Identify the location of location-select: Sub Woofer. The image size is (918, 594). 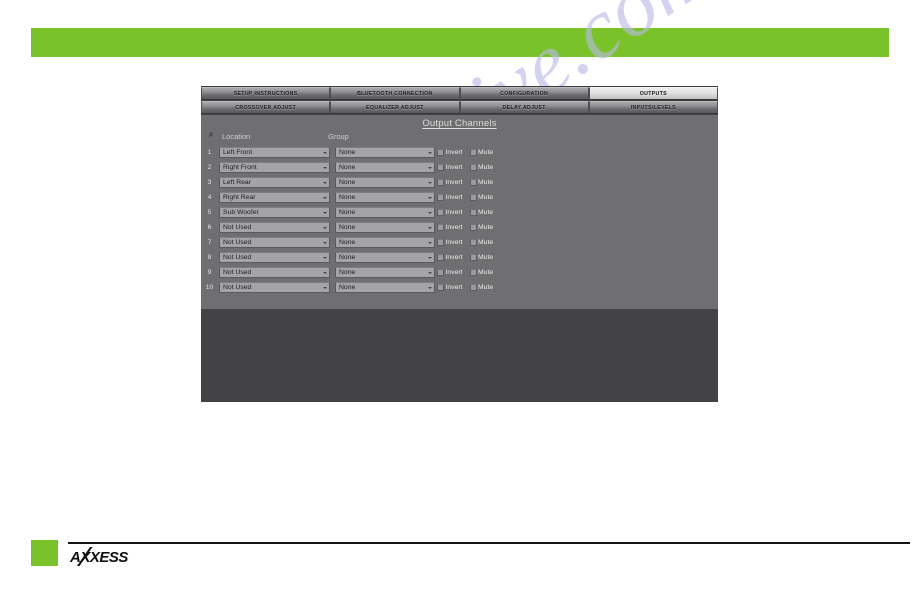
(274, 212).